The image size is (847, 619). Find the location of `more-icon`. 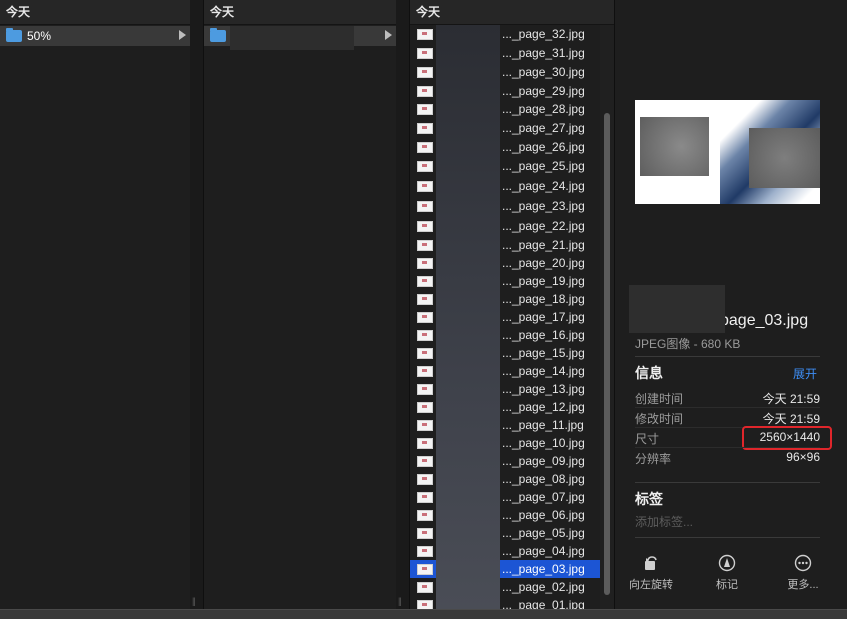

more-icon is located at coordinates (803, 563).